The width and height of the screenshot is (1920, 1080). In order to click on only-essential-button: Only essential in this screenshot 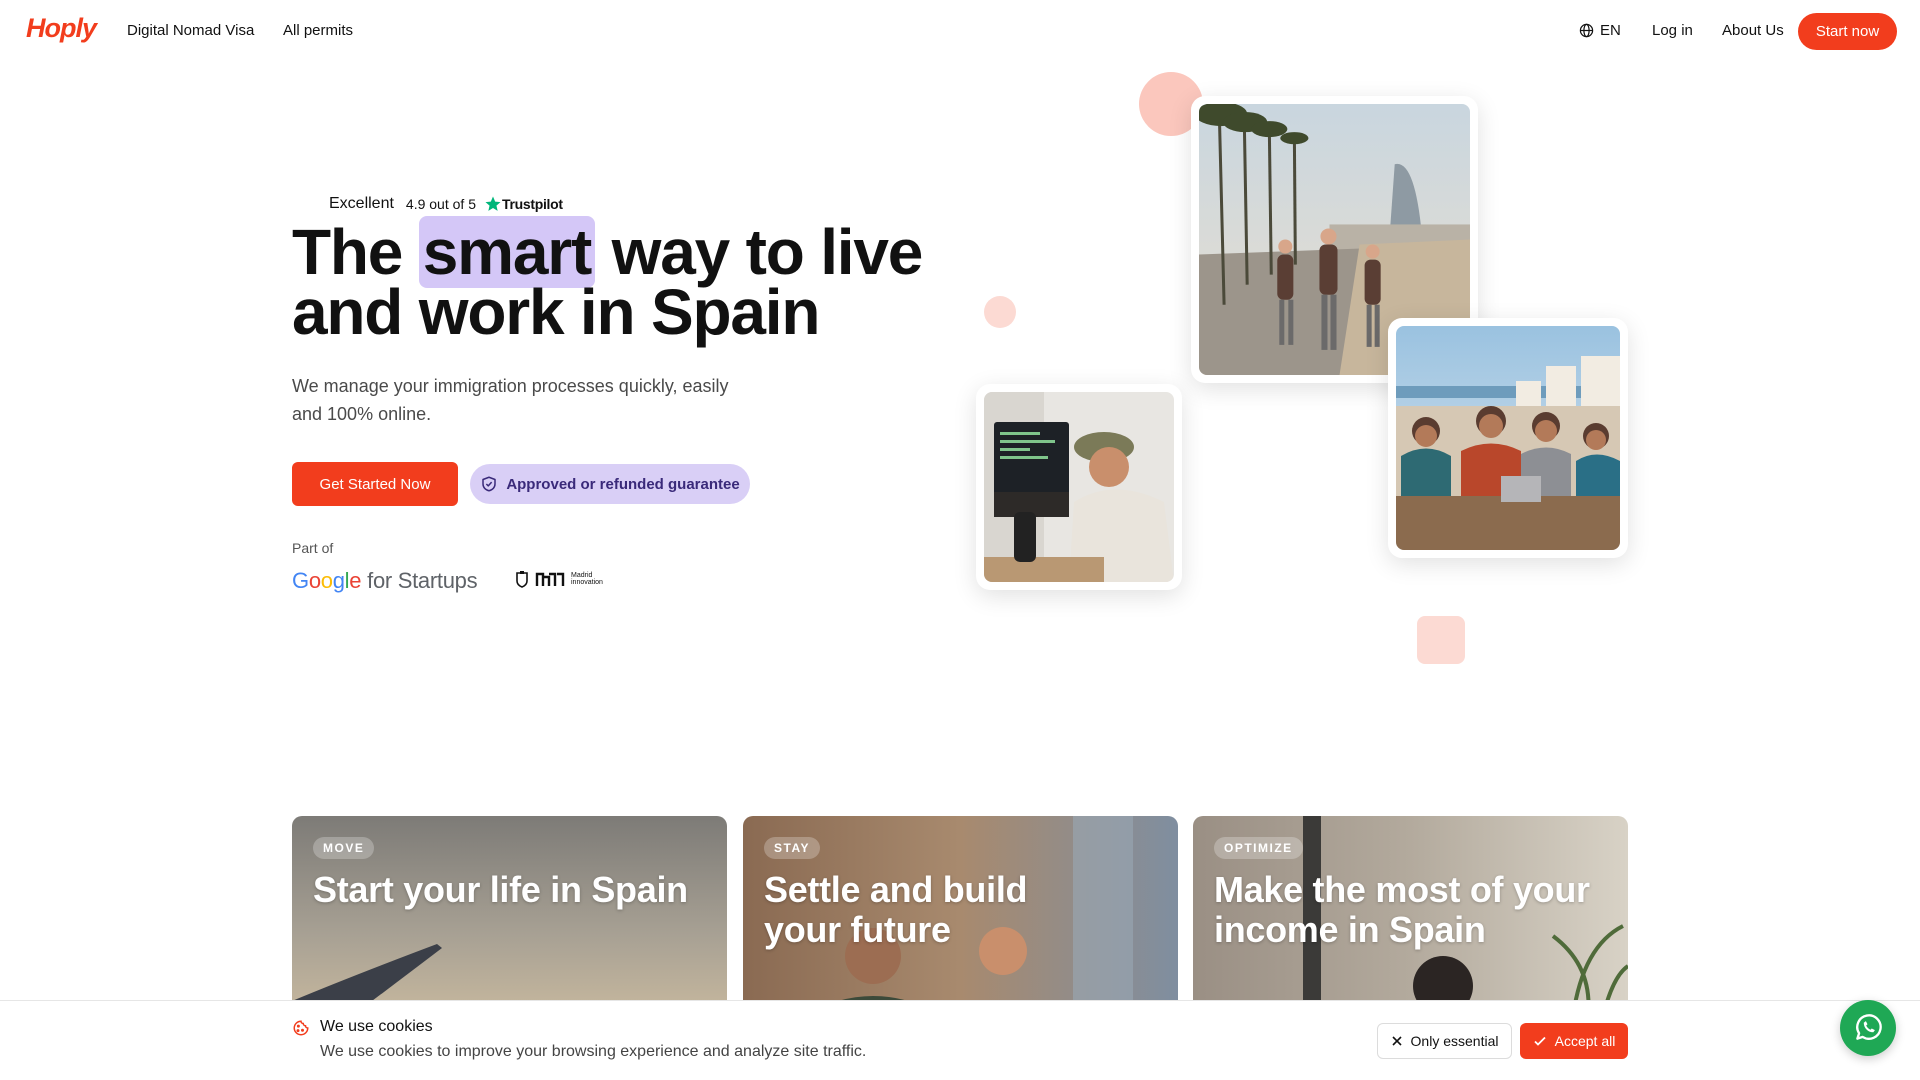, I will do `click(1444, 1041)`.